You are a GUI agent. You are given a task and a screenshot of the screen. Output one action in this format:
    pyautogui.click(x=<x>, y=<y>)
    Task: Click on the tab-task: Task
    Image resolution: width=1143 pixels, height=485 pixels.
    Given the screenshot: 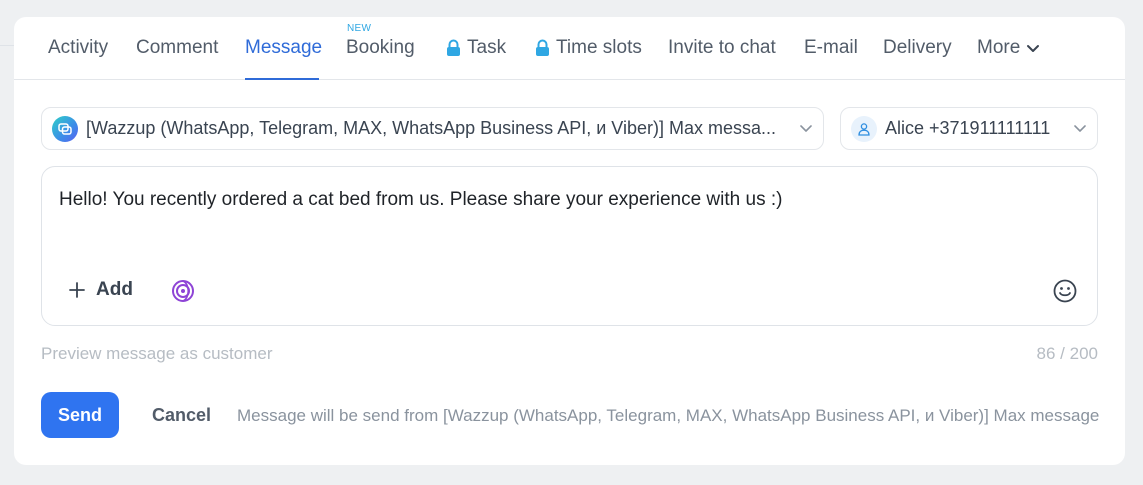 What is the action you would take?
    pyautogui.click(x=476, y=48)
    